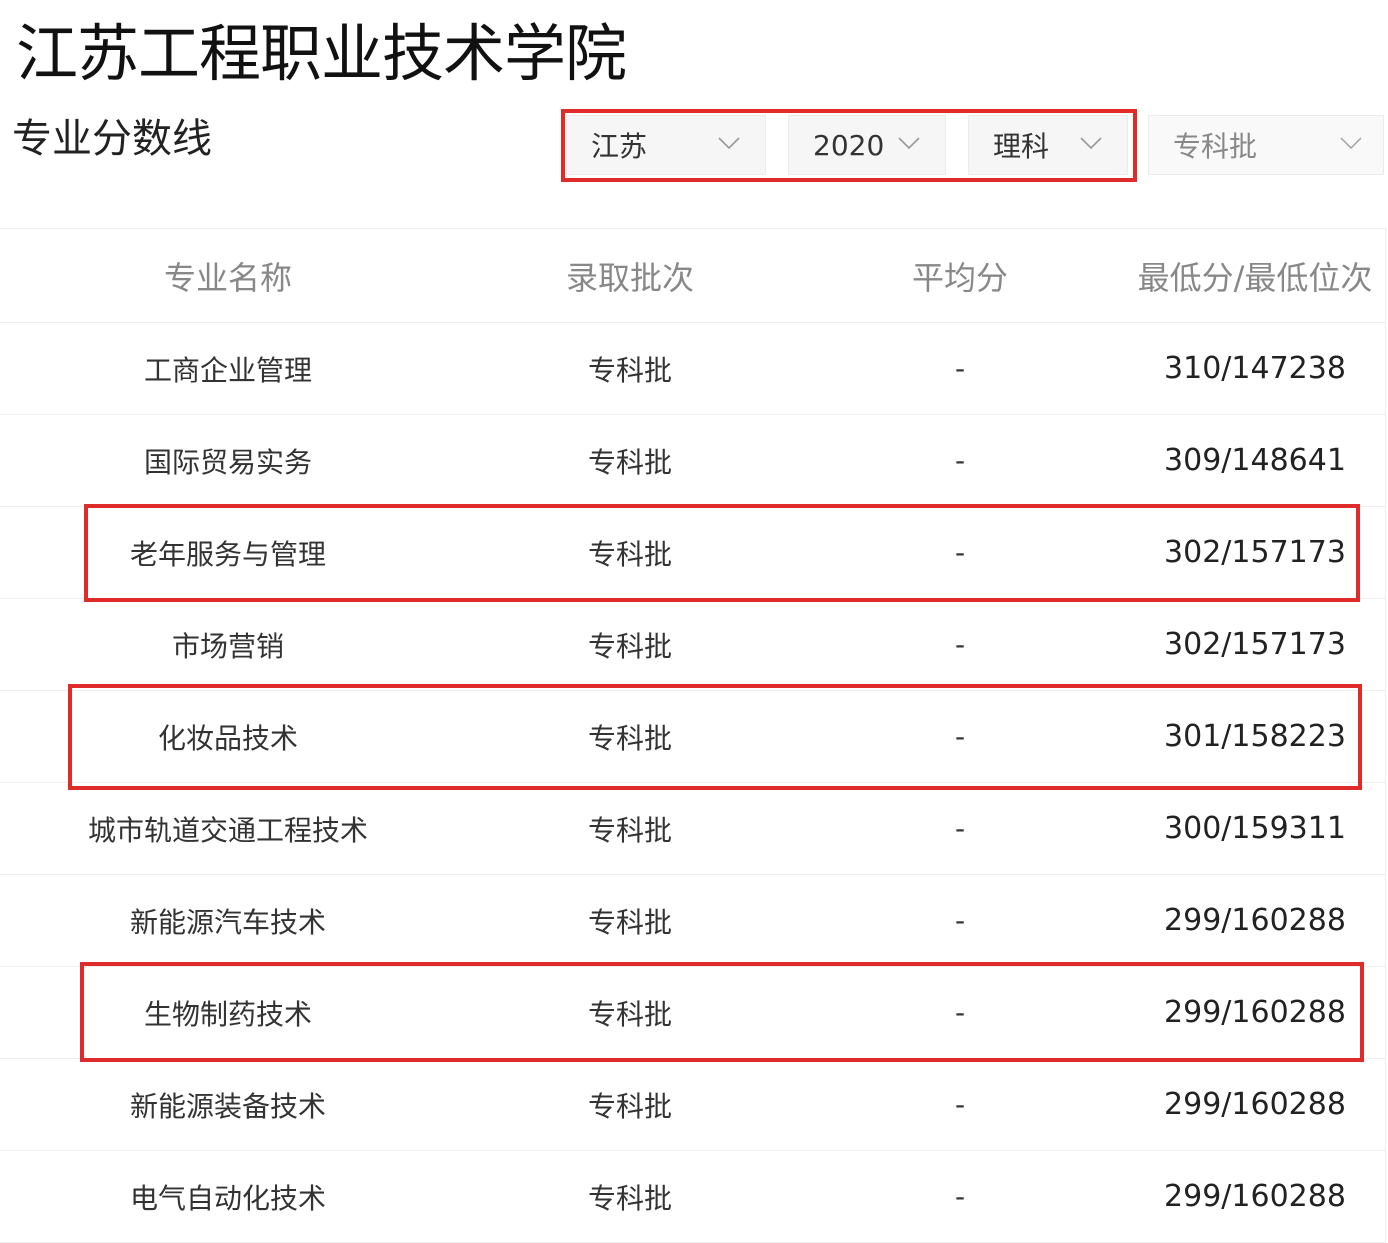  I want to click on year-select: 2020, so click(867, 145).